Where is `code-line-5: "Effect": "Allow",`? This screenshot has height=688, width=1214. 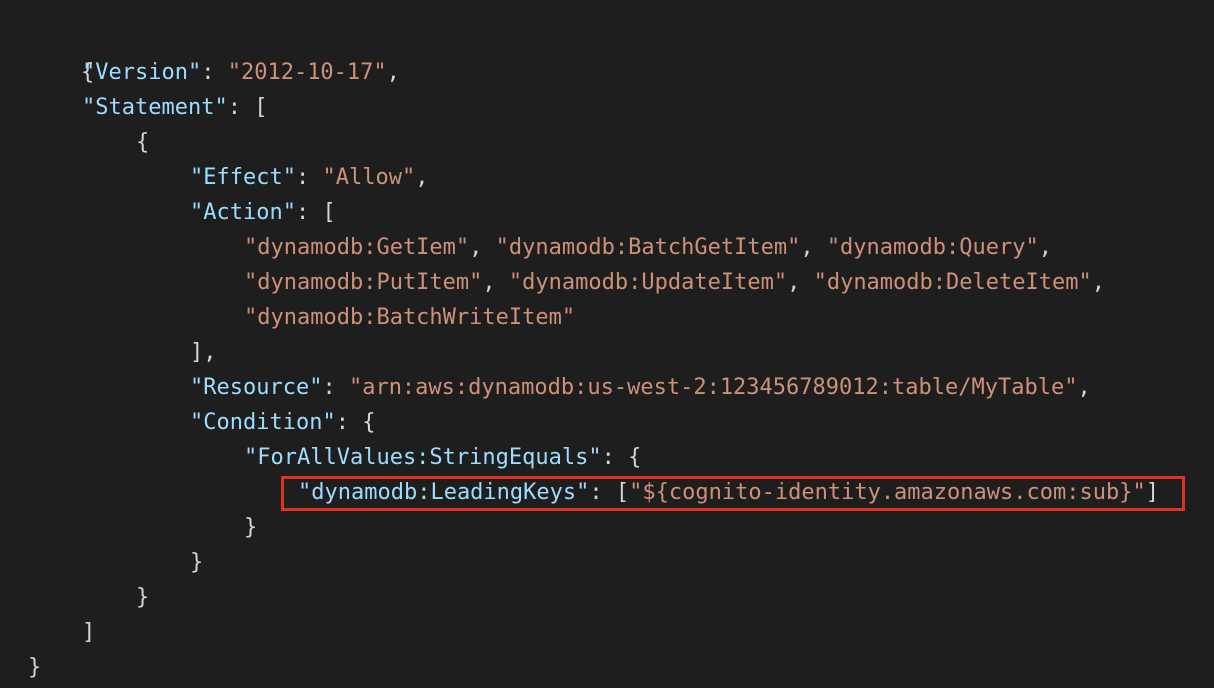 code-line-5: "Effect": "Allow", is located at coordinates (309, 178).